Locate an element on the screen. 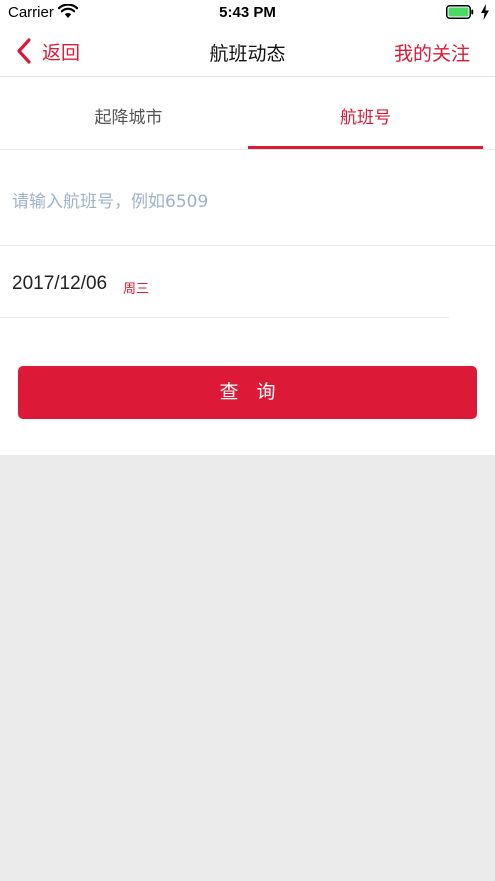  status-time: 5:43 PM is located at coordinates (247, 12).